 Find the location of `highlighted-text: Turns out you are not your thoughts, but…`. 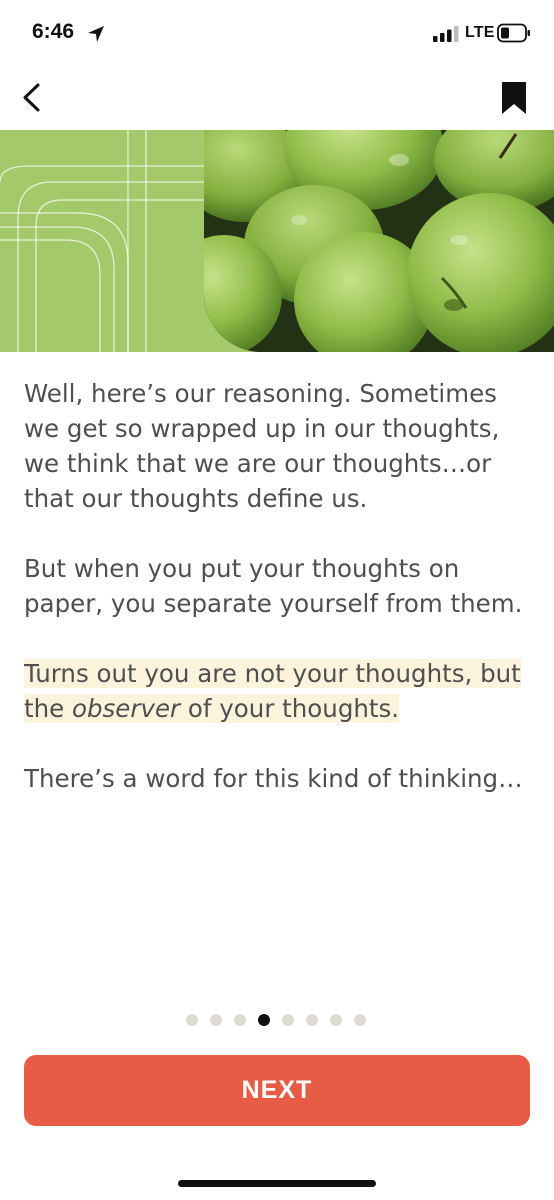

highlighted-text: Turns out you are not your thoughts, but… is located at coordinates (272, 691).